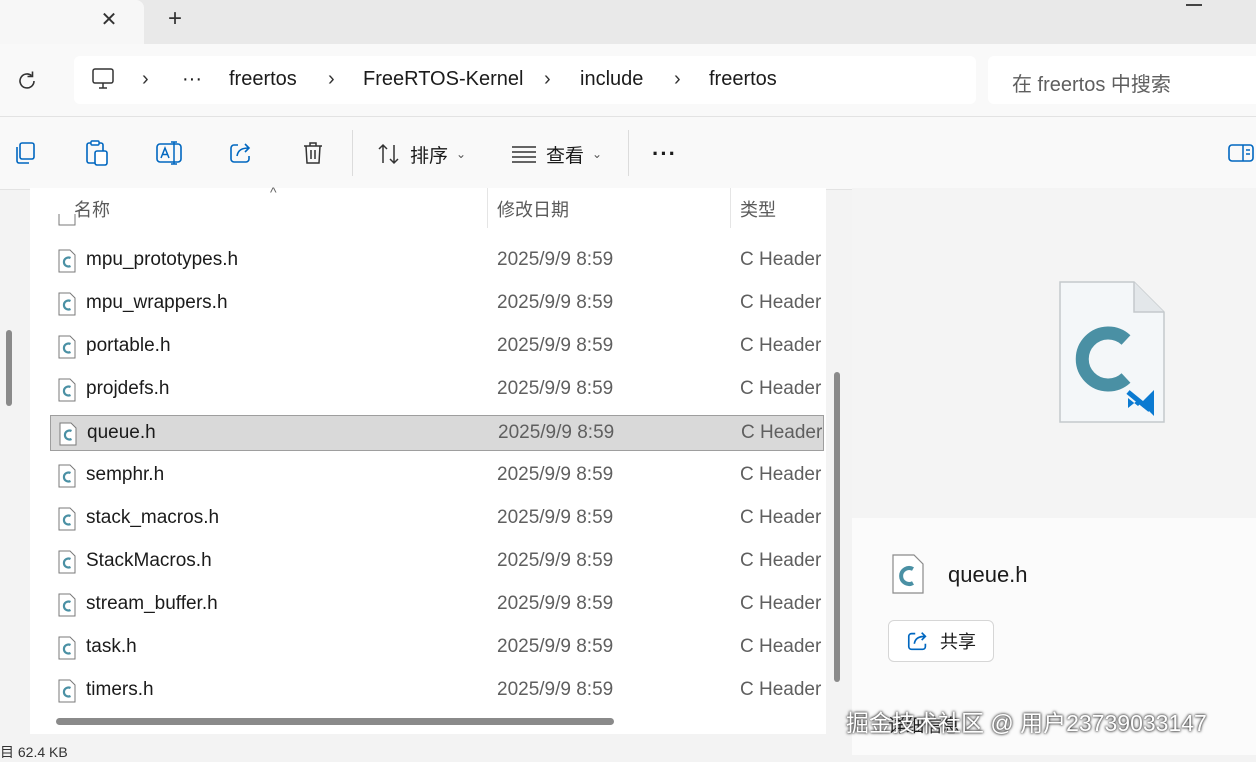  Describe the element at coordinates (437, 476) in the screenshot. I see `table-row: semphr.h 2025/9/9 8:59 C Header` at that location.